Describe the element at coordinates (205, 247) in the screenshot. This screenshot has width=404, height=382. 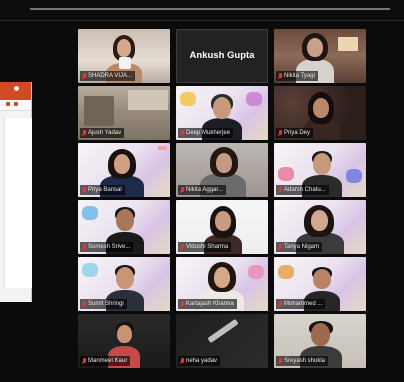
I see `participant-name-label: Vidushi Sharma` at that location.